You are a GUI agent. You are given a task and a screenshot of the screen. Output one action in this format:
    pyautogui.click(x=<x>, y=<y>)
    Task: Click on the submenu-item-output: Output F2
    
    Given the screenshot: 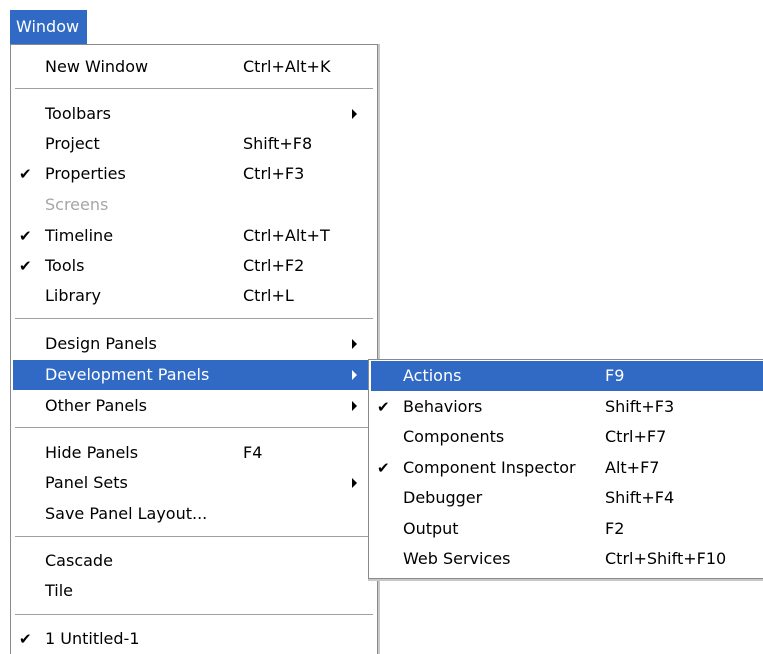 What is the action you would take?
    pyautogui.click(x=567, y=529)
    